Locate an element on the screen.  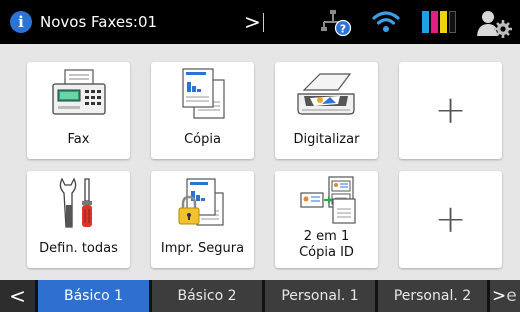
tile-label-line1: 2 em 1 is located at coordinates (326, 236).